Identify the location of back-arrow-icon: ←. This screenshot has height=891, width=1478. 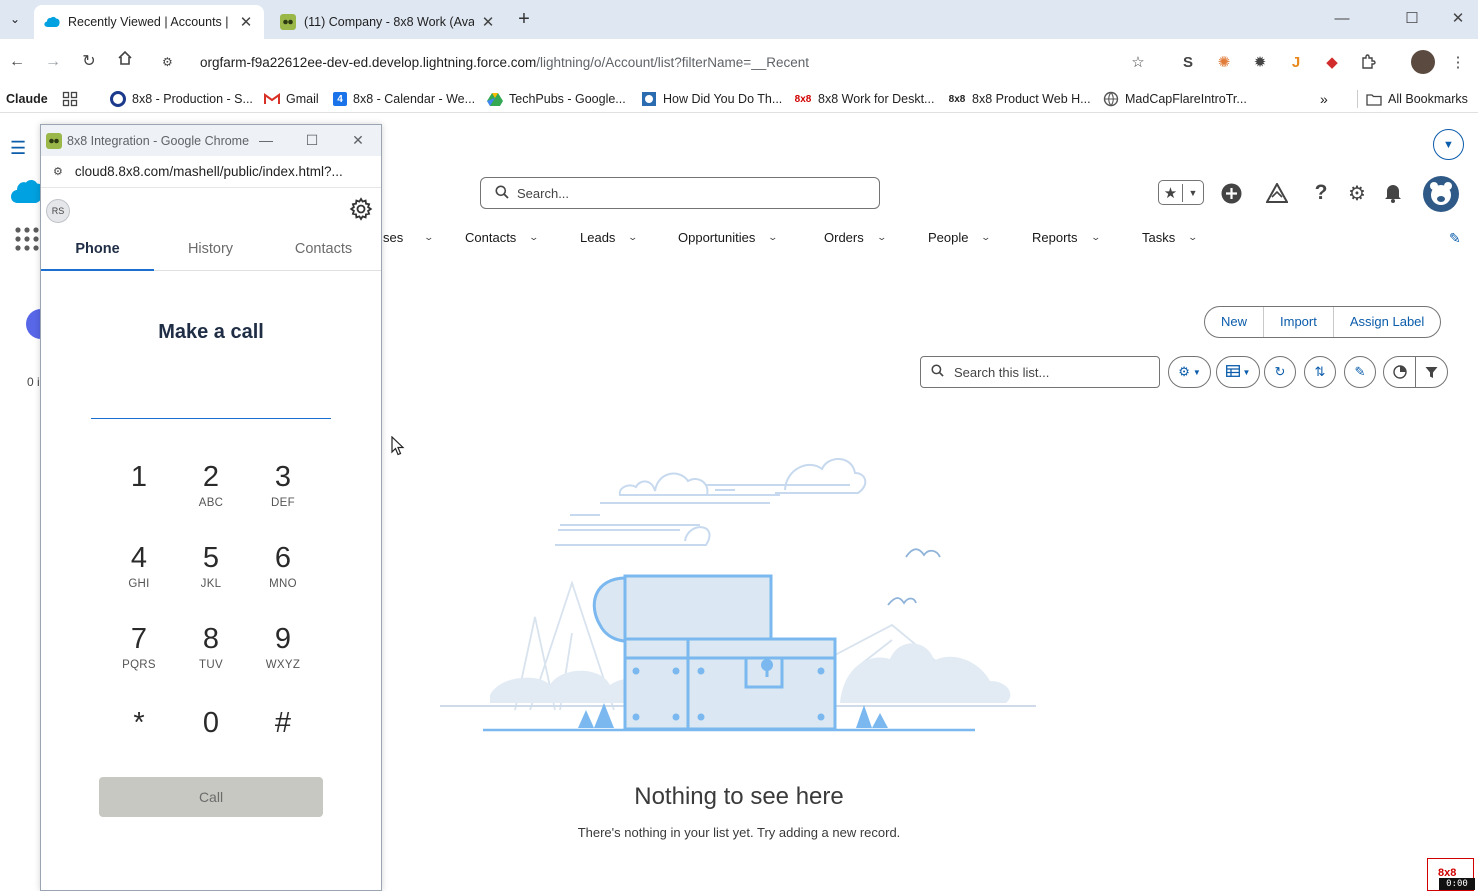
(17, 62).